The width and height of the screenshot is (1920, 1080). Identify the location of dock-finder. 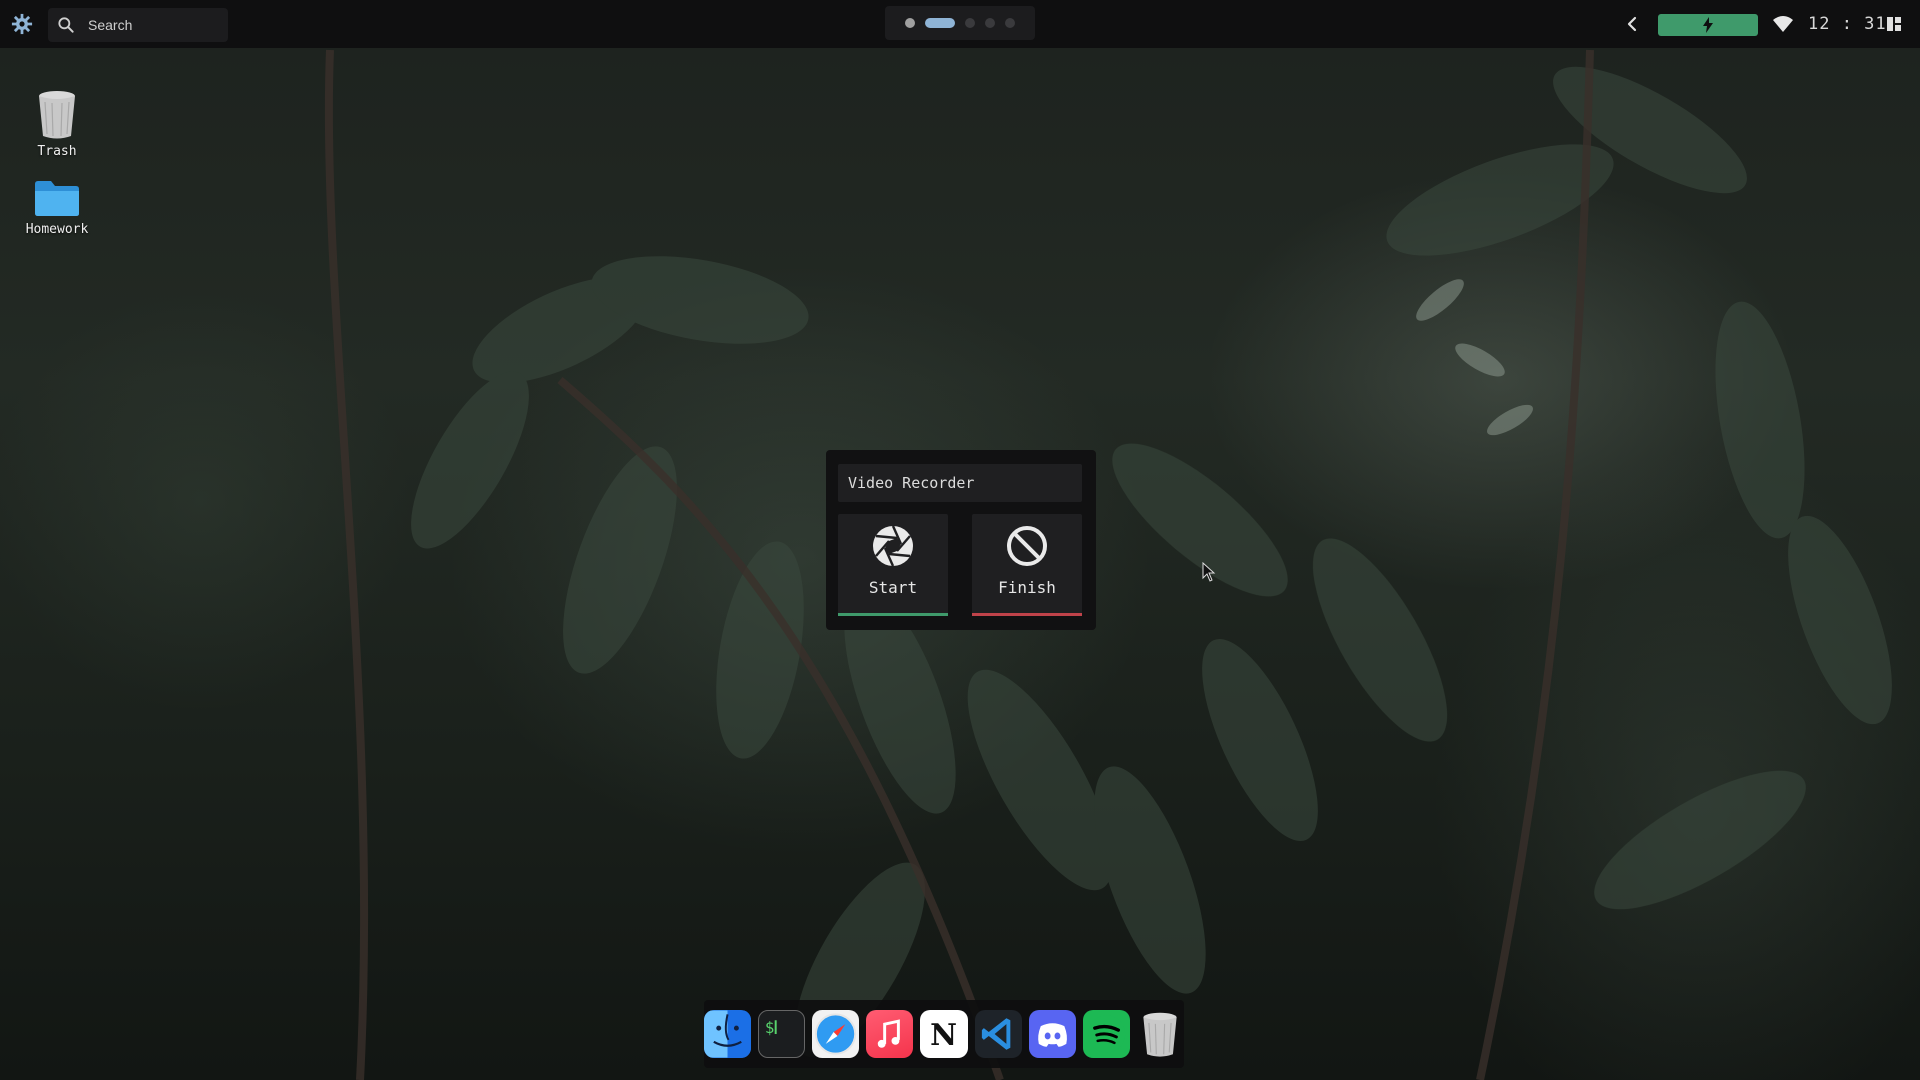
(728, 1034).